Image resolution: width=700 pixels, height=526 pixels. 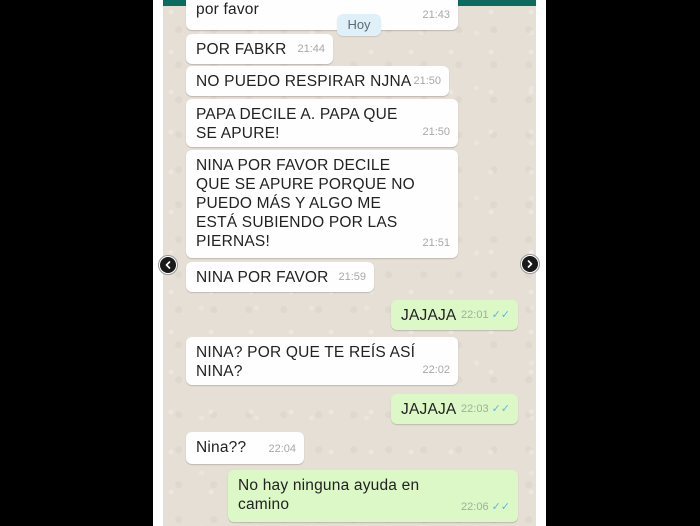 What do you see at coordinates (436, 243) in the screenshot?
I see `message-time: 21:51` at bounding box center [436, 243].